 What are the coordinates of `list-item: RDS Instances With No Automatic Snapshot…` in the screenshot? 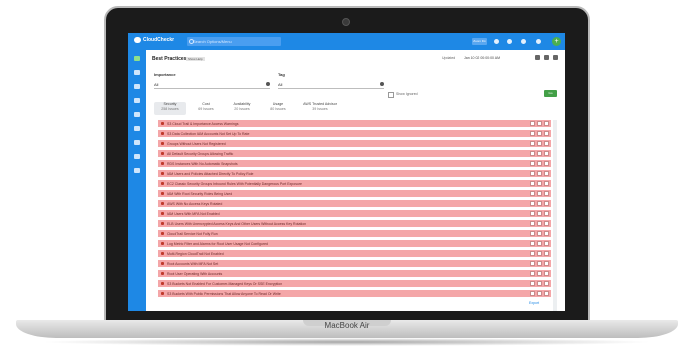 It's located at (354, 164).